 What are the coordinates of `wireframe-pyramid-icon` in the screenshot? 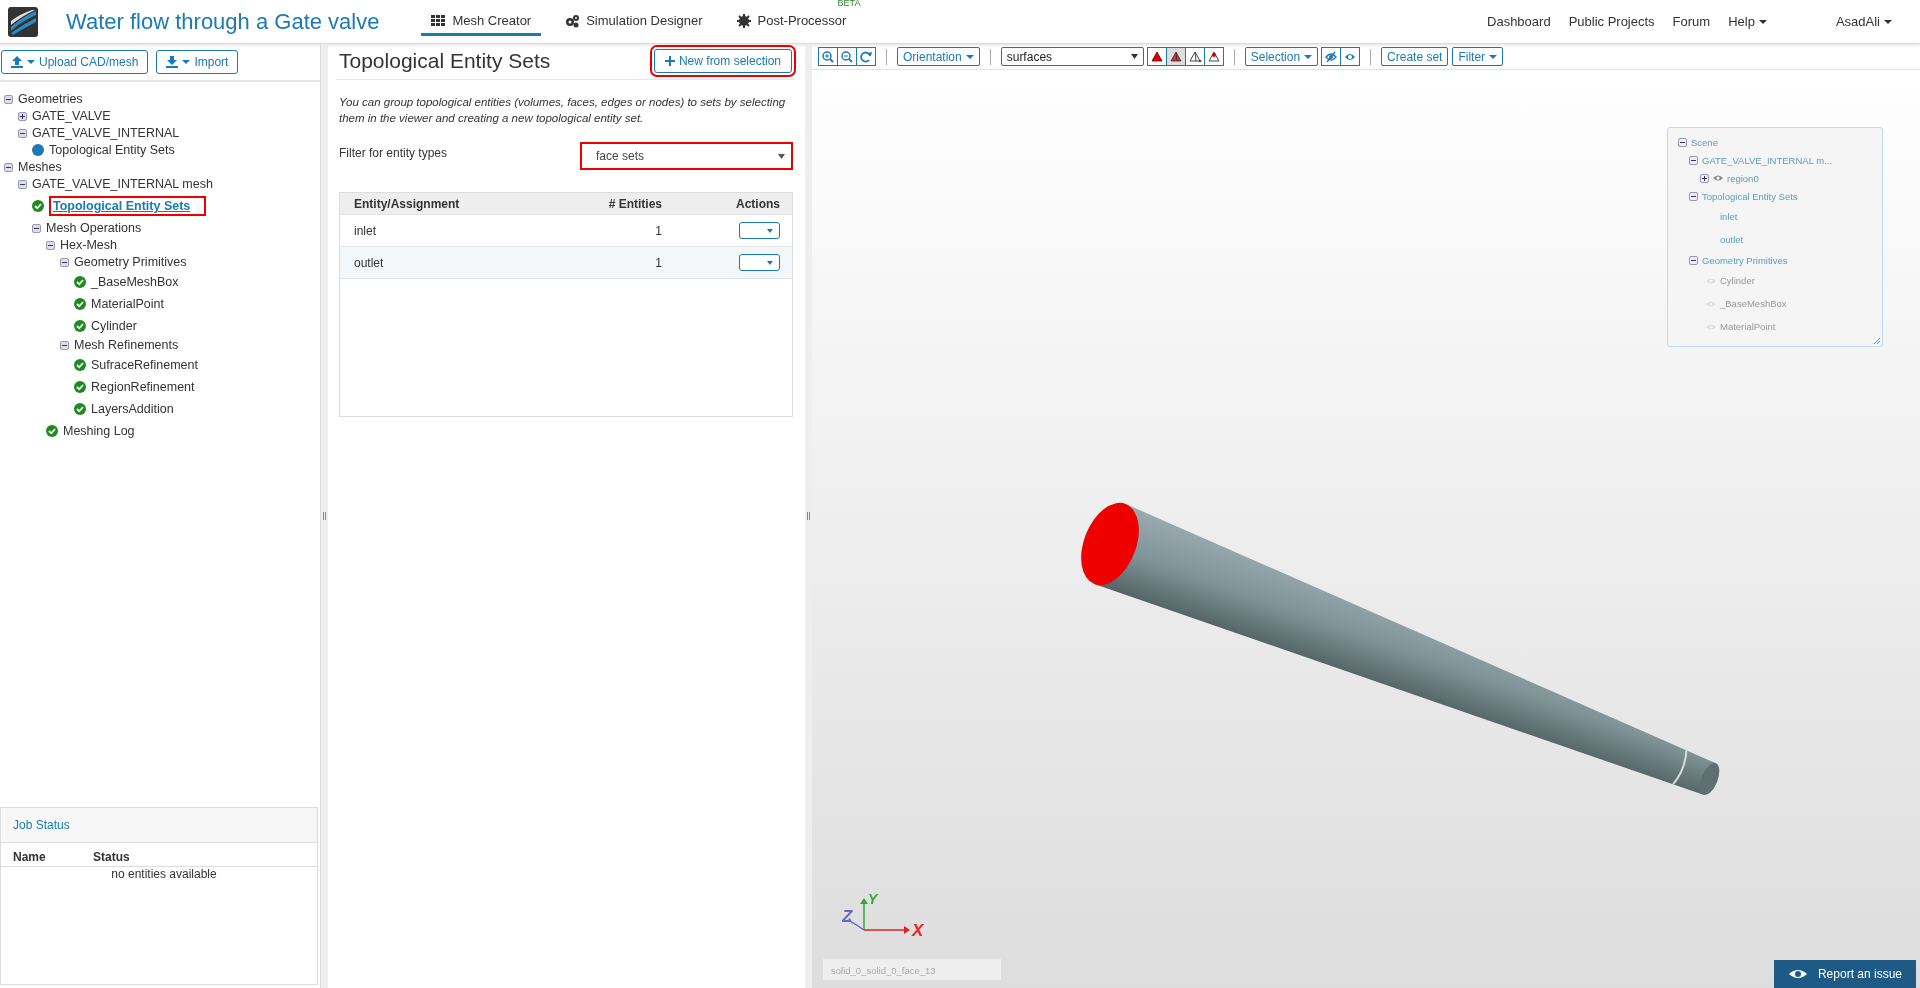 It's located at (1194, 56).